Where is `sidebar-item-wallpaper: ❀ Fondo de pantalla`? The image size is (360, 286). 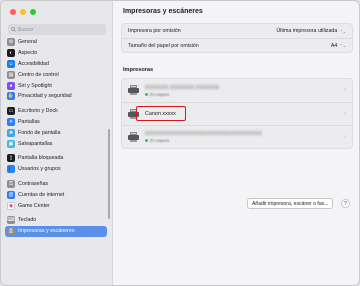 sidebar-item-wallpaper: ❀ Fondo de pantalla is located at coordinates (56, 132).